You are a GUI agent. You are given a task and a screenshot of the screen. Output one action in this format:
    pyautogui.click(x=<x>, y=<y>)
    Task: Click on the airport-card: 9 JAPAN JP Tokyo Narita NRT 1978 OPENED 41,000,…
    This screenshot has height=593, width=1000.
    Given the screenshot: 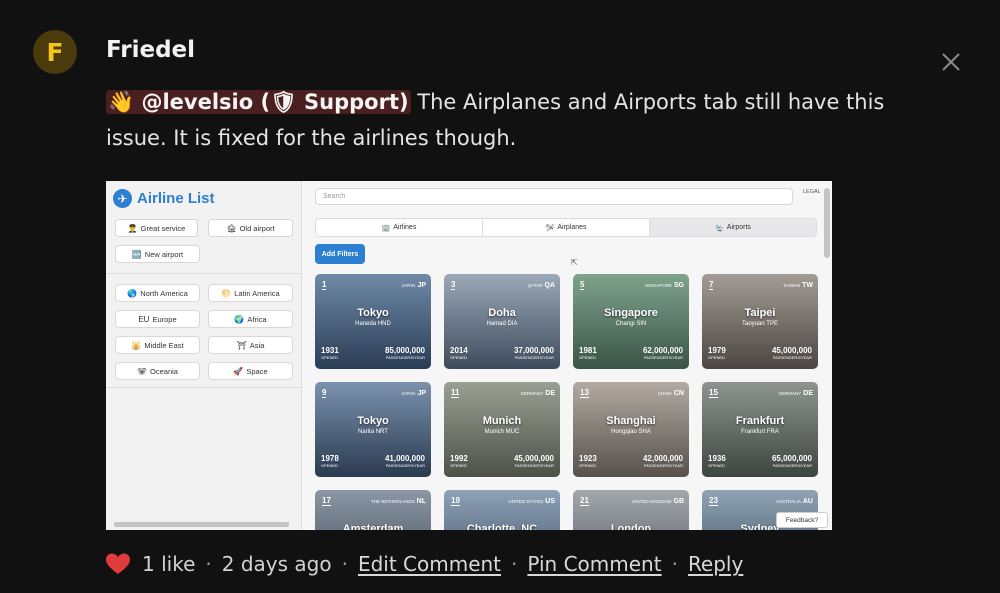 What is the action you would take?
    pyautogui.click(x=373, y=429)
    